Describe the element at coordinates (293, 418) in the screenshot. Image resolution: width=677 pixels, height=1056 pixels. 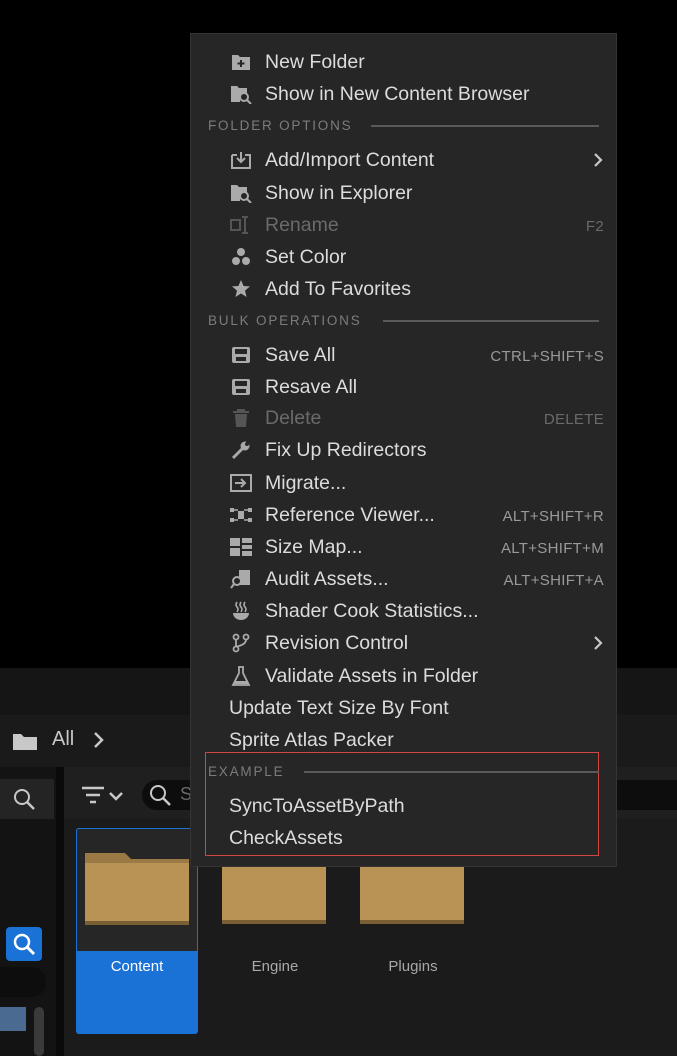
I see `menu-item-label: Delete` at that location.